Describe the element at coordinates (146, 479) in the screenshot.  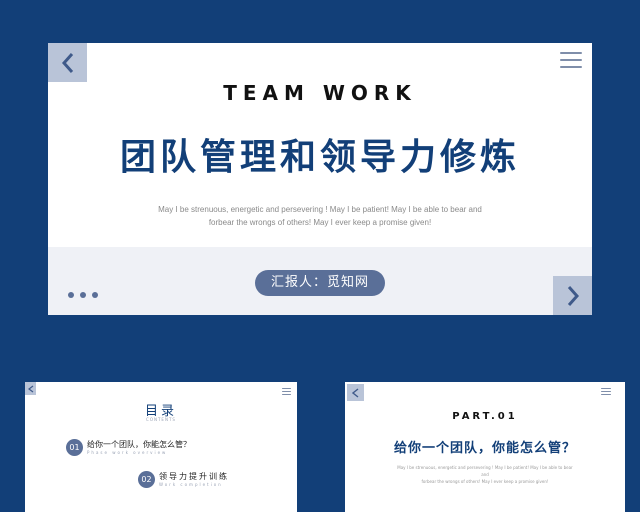
I see `toc-number: 02` at that location.